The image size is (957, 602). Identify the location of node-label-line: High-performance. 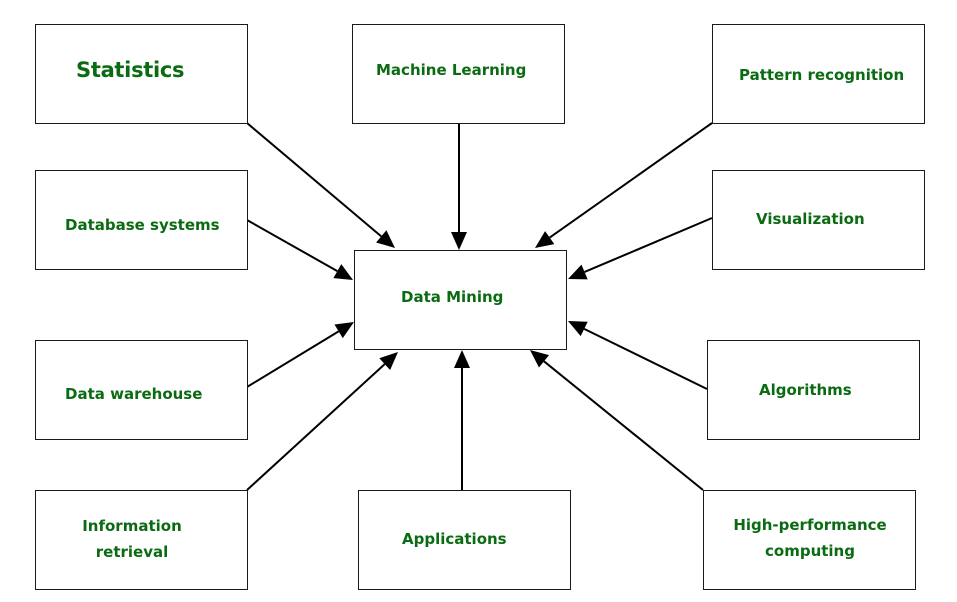
(810, 525).